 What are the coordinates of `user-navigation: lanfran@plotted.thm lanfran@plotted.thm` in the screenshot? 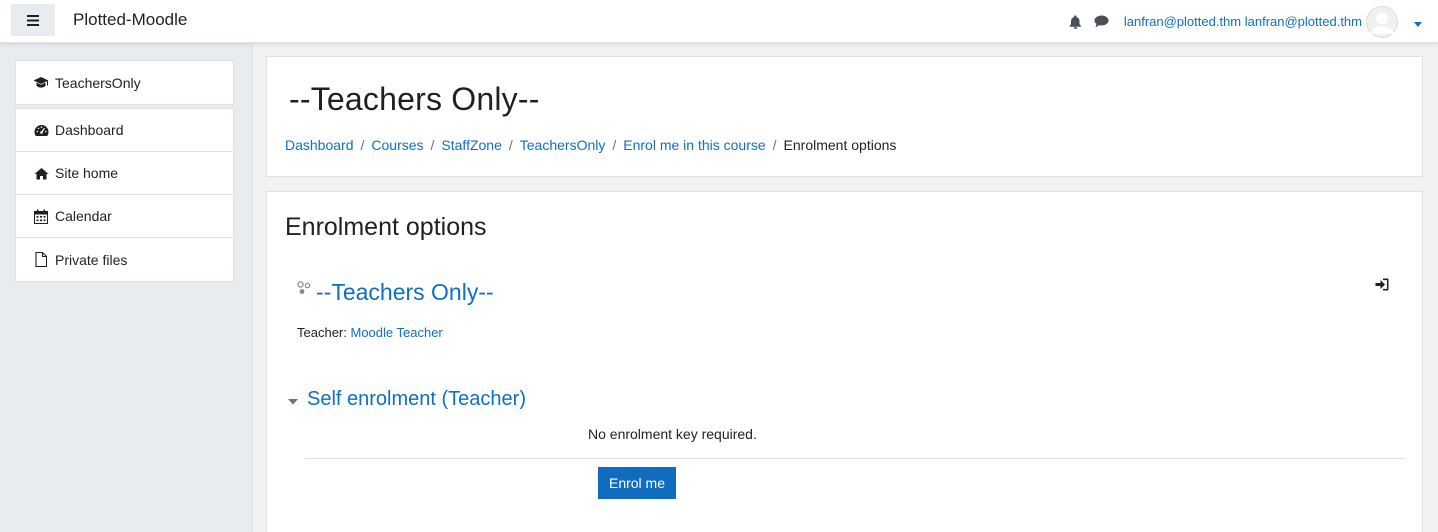 It's located at (1244, 21).